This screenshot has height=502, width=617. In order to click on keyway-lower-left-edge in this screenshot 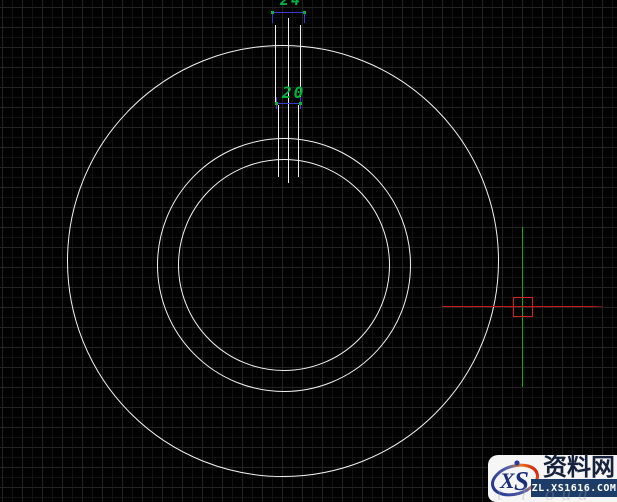, I will do `click(278, 141)`.